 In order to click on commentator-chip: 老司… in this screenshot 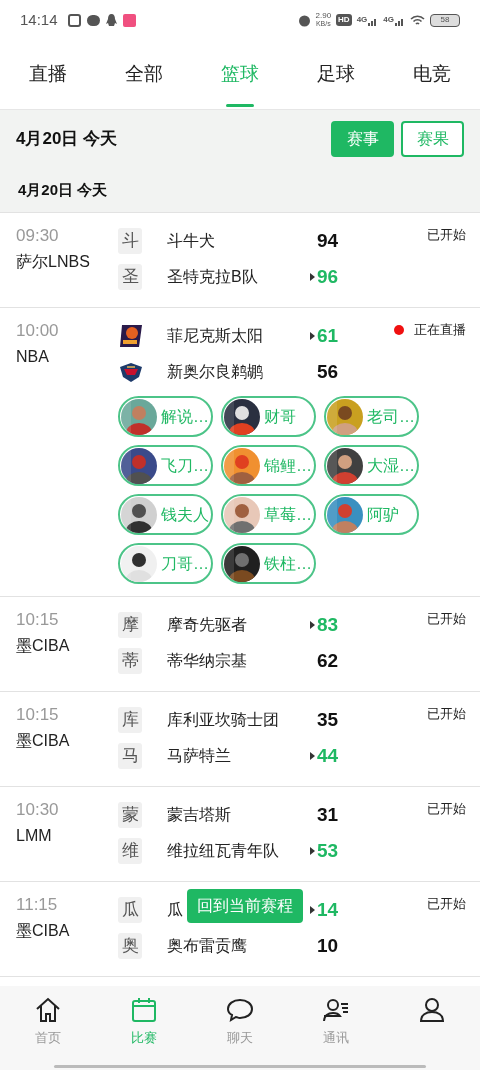, I will do `click(371, 416)`.